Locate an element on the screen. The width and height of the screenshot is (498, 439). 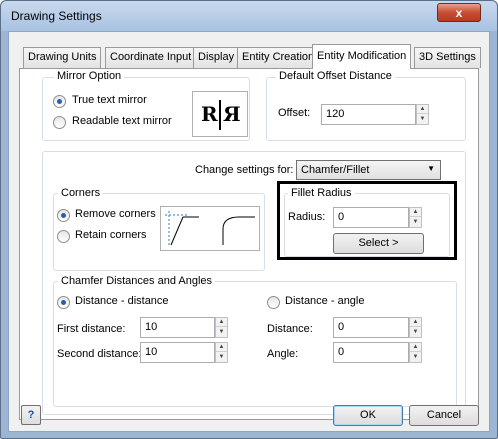
tab-label: Entity Modification is located at coordinates (362, 56).